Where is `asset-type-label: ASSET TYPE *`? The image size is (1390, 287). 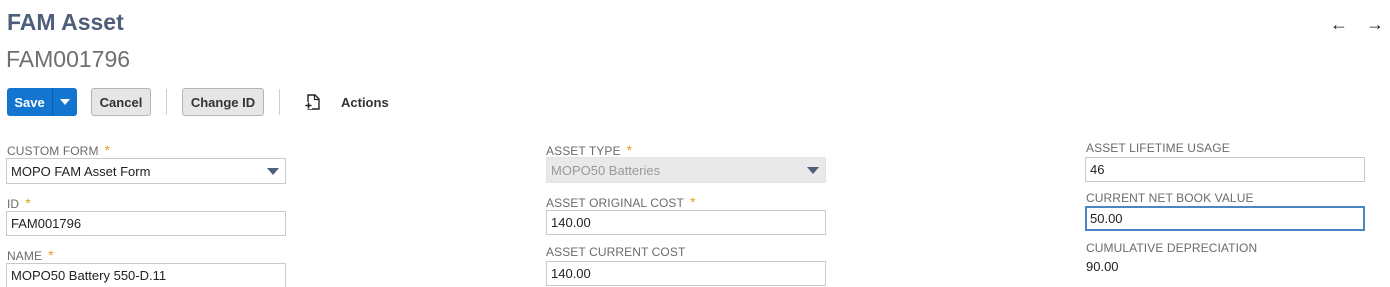 asset-type-label: ASSET TYPE * is located at coordinates (589, 150).